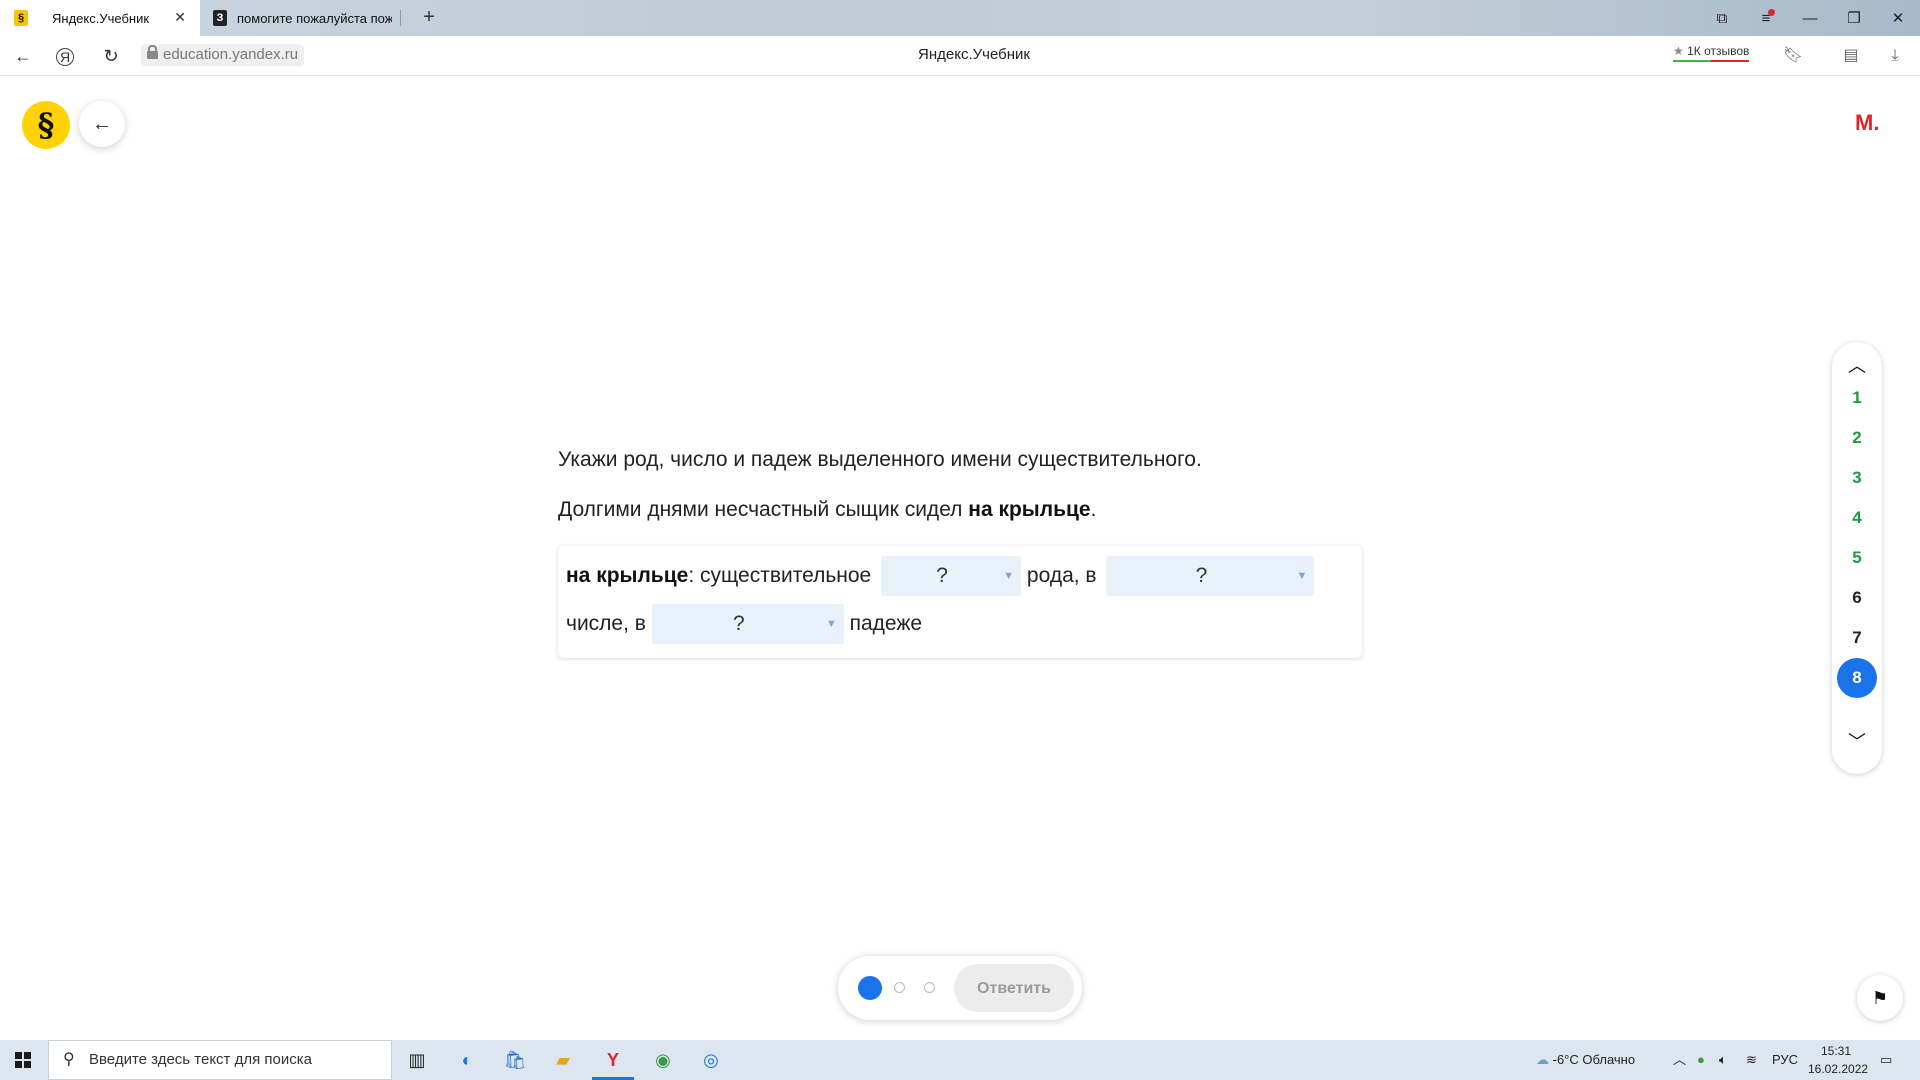 Image resolution: width=1920 pixels, height=1080 pixels. I want to click on question-8-current: 8, so click(1857, 678).